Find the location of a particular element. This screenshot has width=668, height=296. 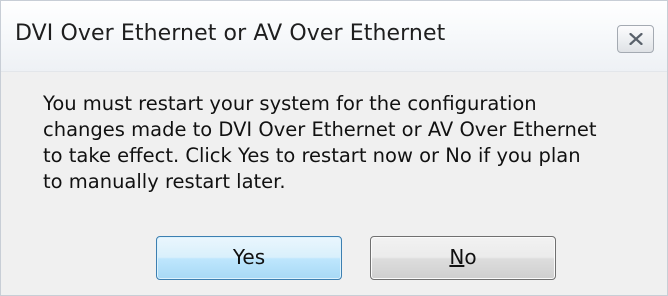

yes-button: Yes is located at coordinates (249, 258).